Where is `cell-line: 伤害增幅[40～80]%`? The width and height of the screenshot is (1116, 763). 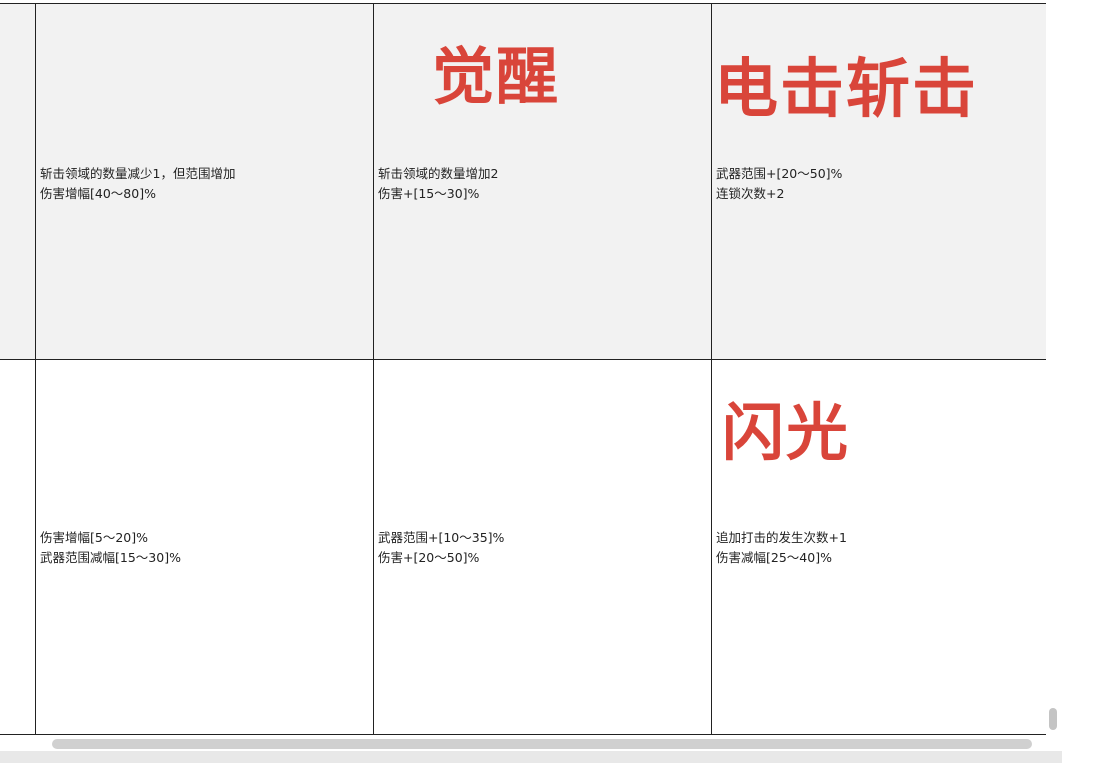 cell-line: 伤害增幅[40～80]% is located at coordinates (98, 193).